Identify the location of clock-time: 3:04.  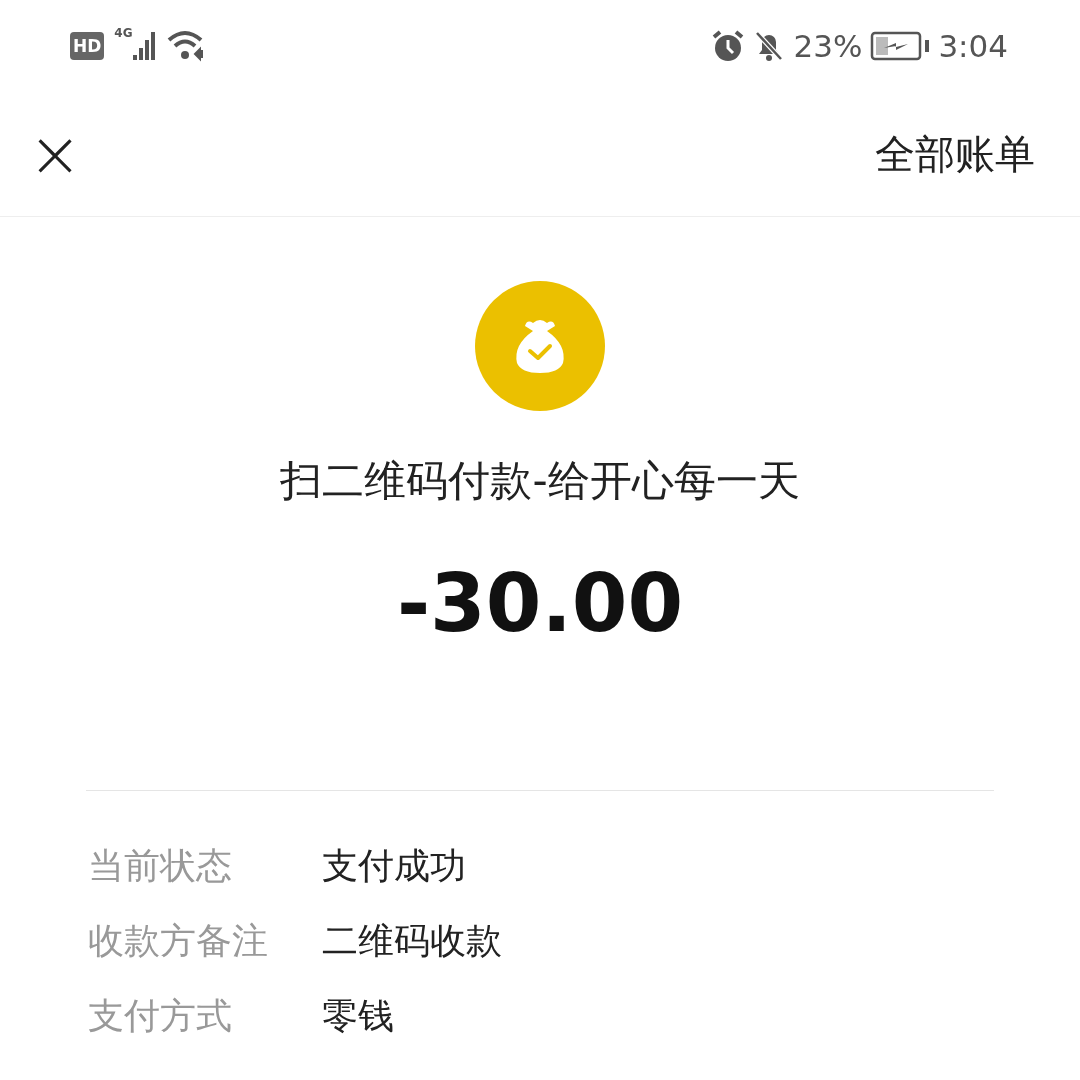
(973, 46).